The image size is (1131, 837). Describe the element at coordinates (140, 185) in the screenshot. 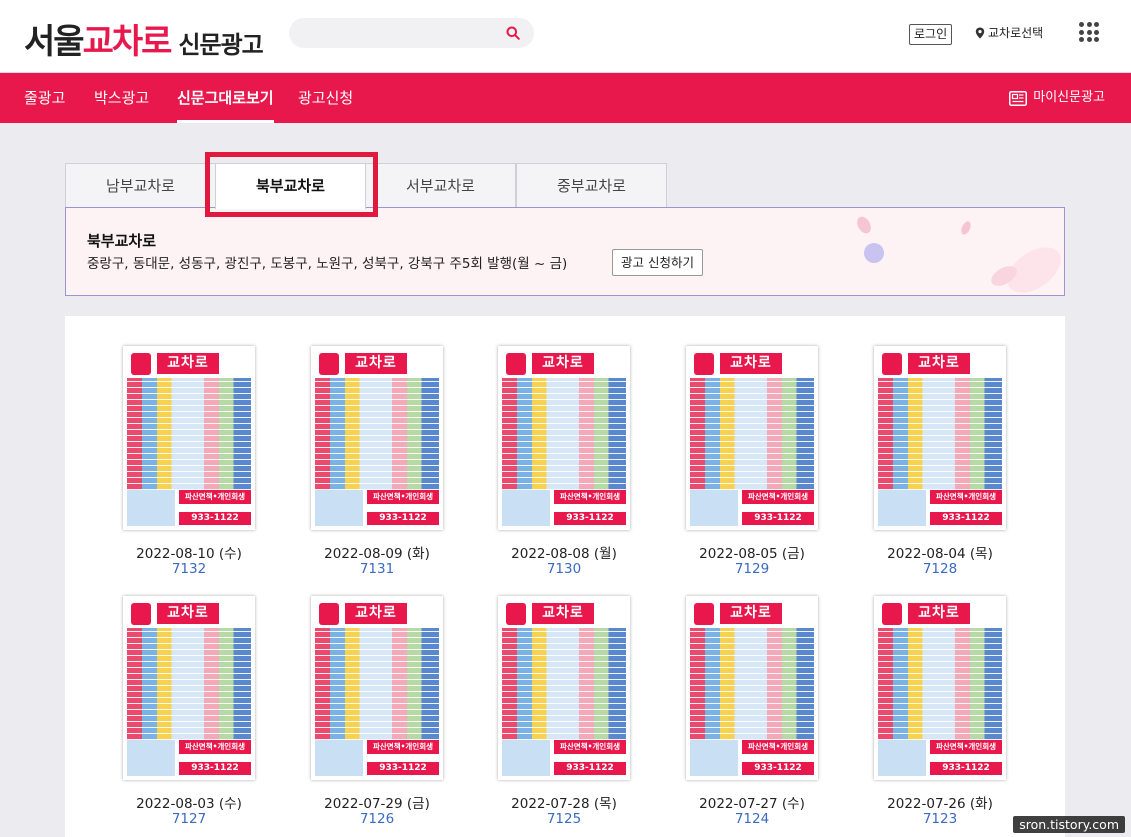

I see `tab-south: 남부교차로` at that location.